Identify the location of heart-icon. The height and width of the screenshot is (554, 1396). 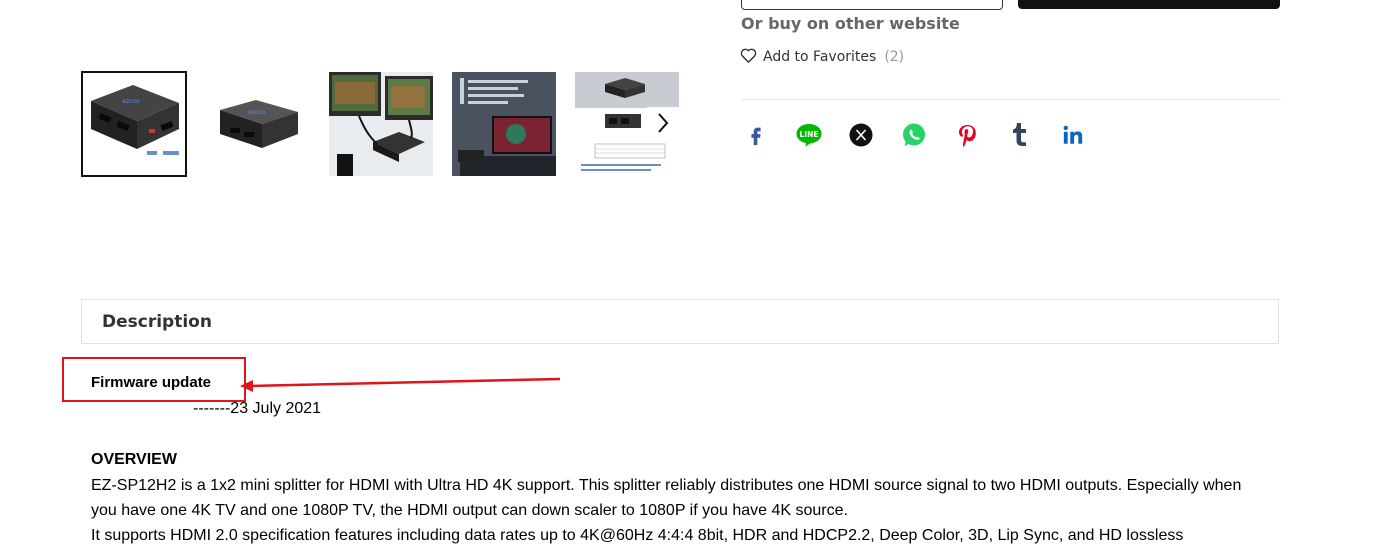
(748, 57).